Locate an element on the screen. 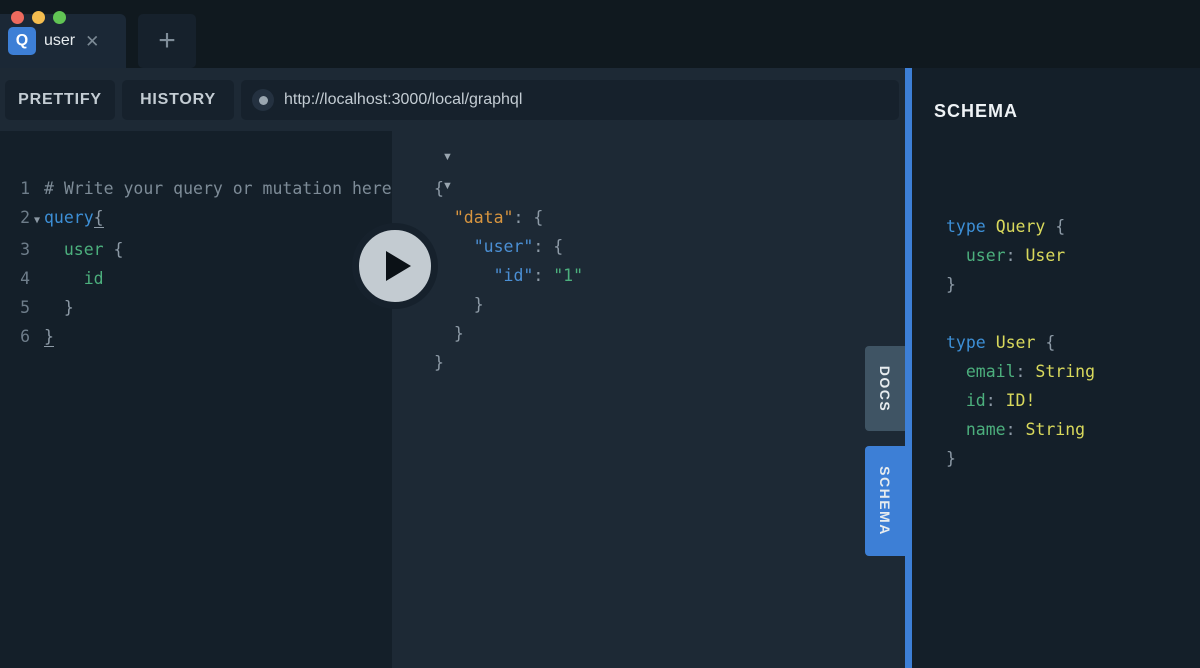  schema-type-user: User is located at coordinates (1016, 342).